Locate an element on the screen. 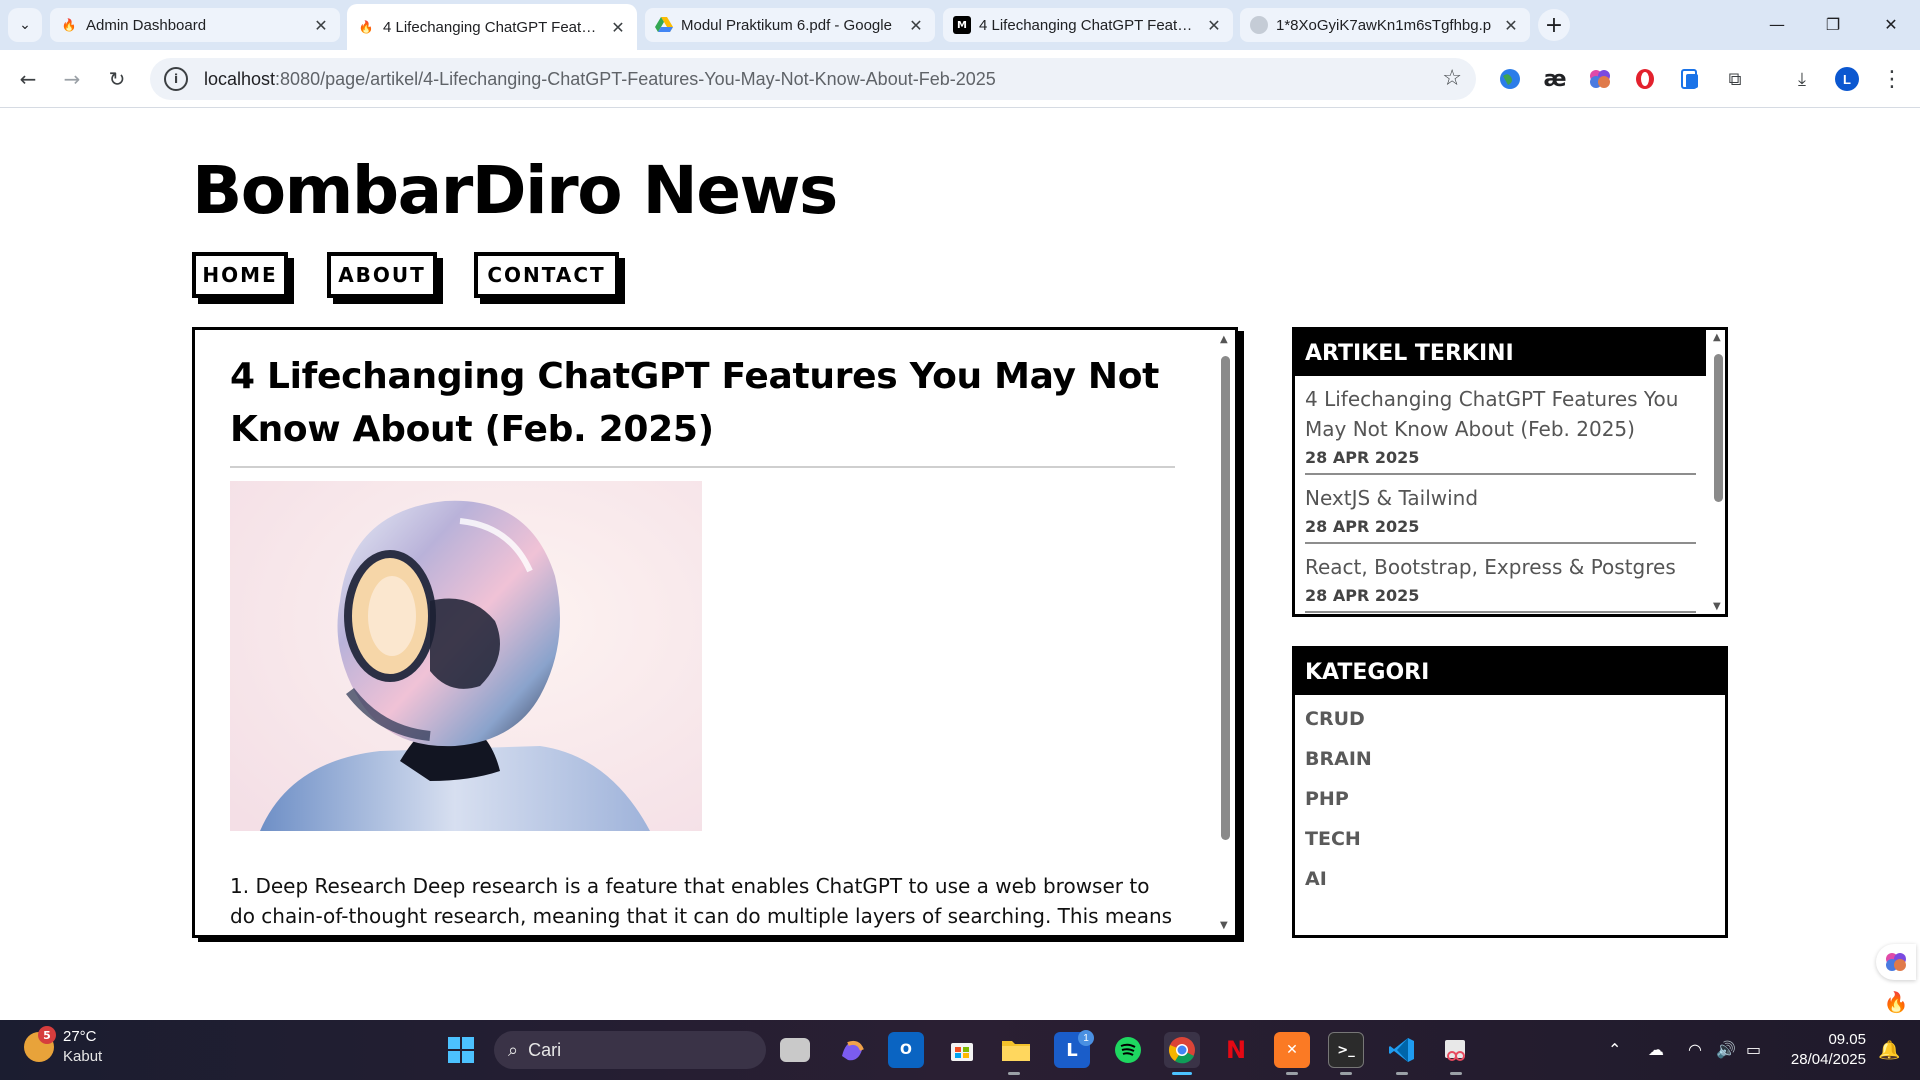 Image resolution: width=1920 pixels, height=1080 pixels. clipboard-extension-icon is located at coordinates (1690, 79).